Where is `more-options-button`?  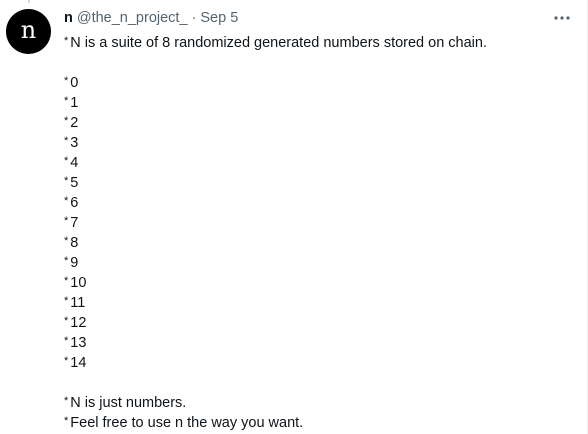
more-options-button is located at coordinates (562, 18).